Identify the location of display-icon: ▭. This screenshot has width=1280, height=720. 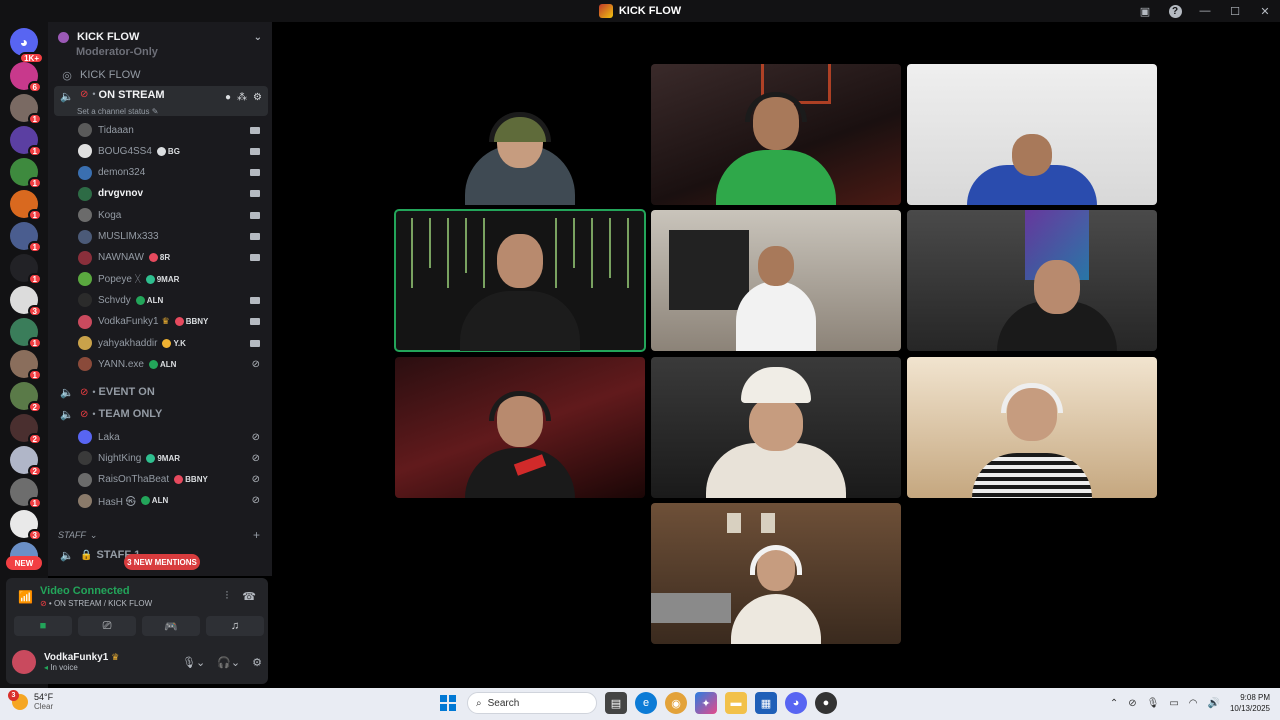
(1173, 703).